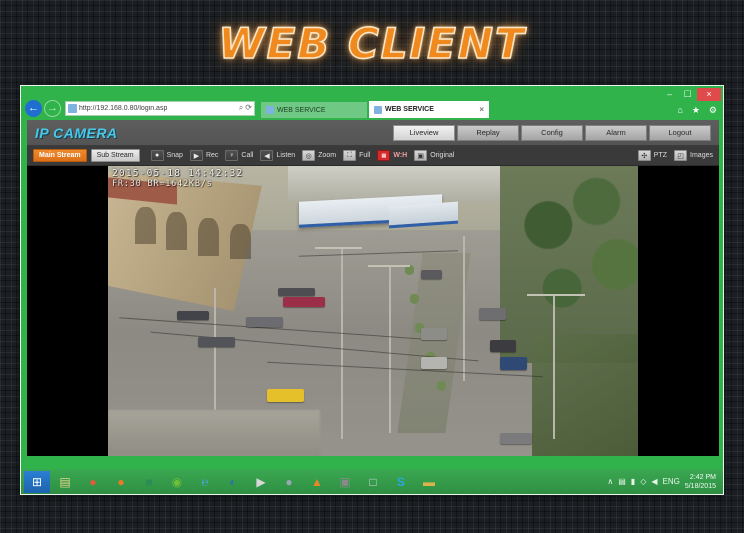 This screenshot has height=533, width=744. I want to click on original-size-icon: ▣, so click(421, 155).